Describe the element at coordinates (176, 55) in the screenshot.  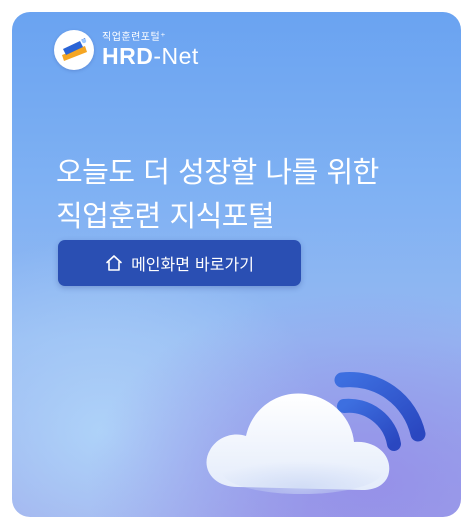
I see `logo-brand-rest: -Net` at that location.